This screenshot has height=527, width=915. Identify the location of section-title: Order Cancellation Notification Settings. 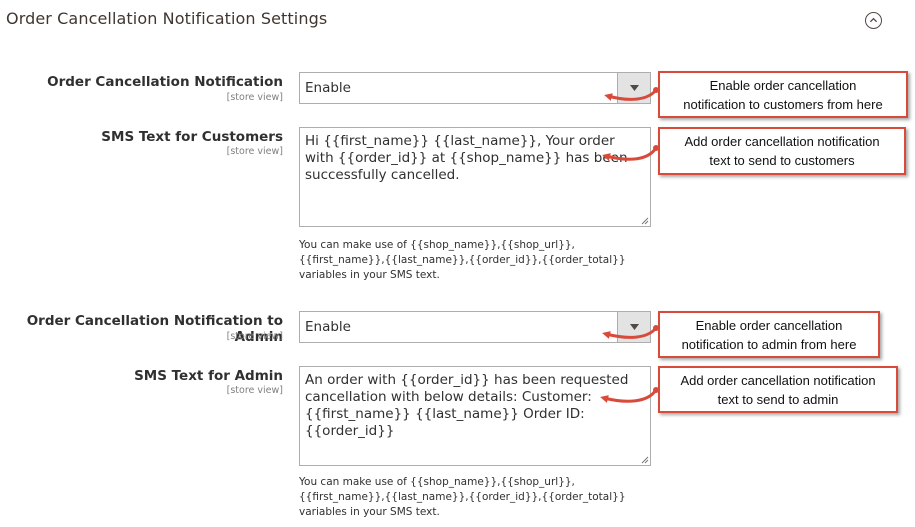
(167, 18).